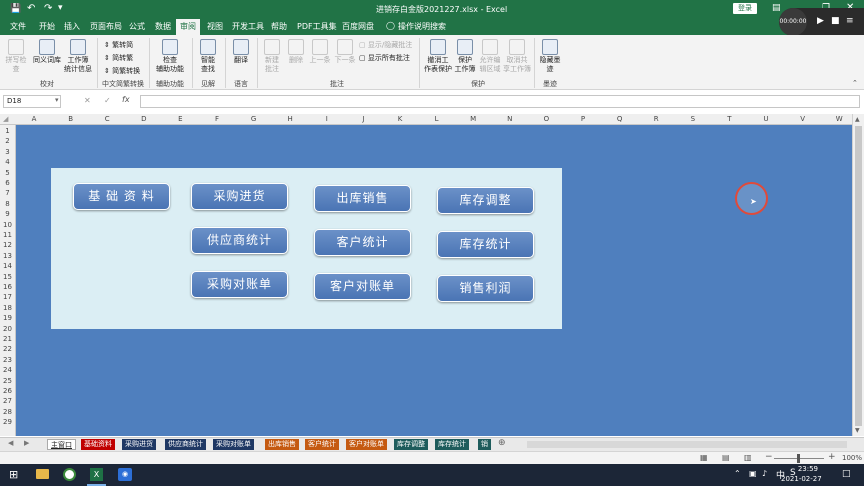 Image resolution: width=864 pixels, height=486 pixels. I want to click on horizontal-scrollbar, so click(687, 444).